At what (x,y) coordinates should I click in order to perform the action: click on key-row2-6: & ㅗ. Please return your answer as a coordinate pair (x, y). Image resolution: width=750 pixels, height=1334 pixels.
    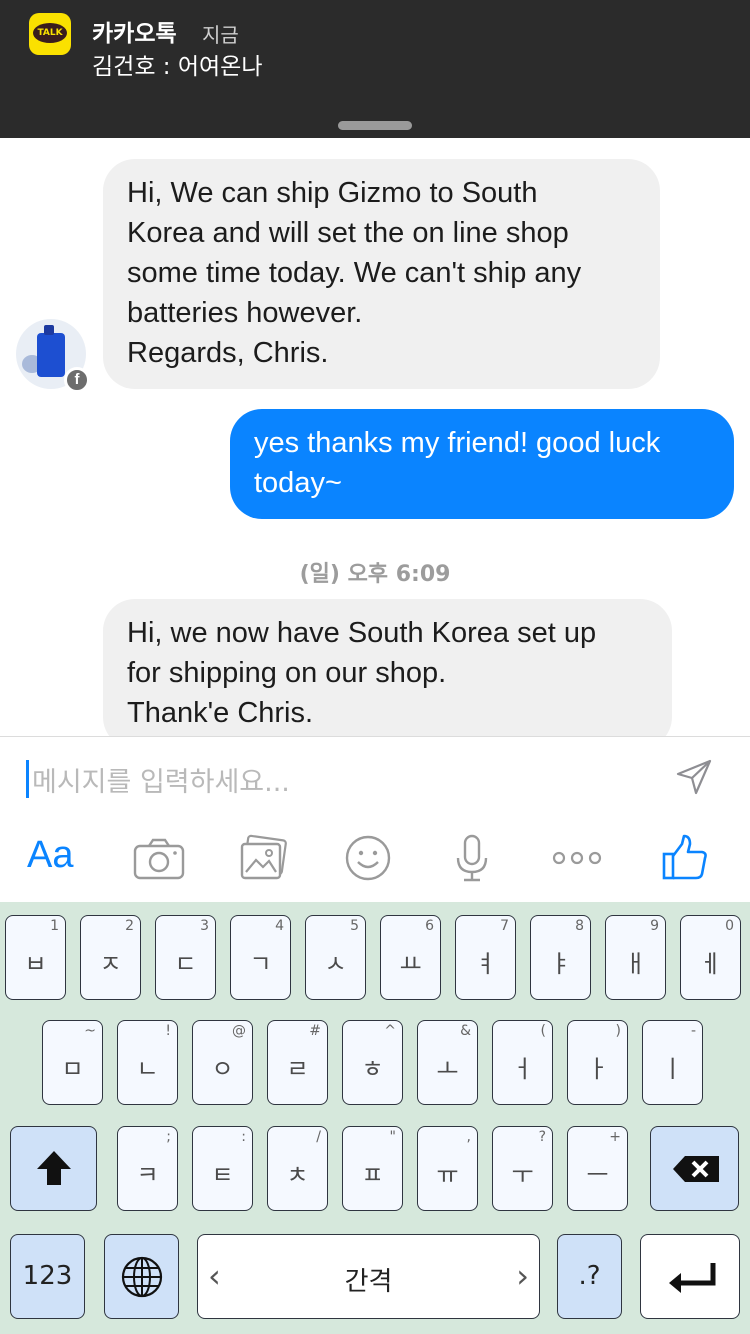
    Looking at the image, I should click on (447, 1062).